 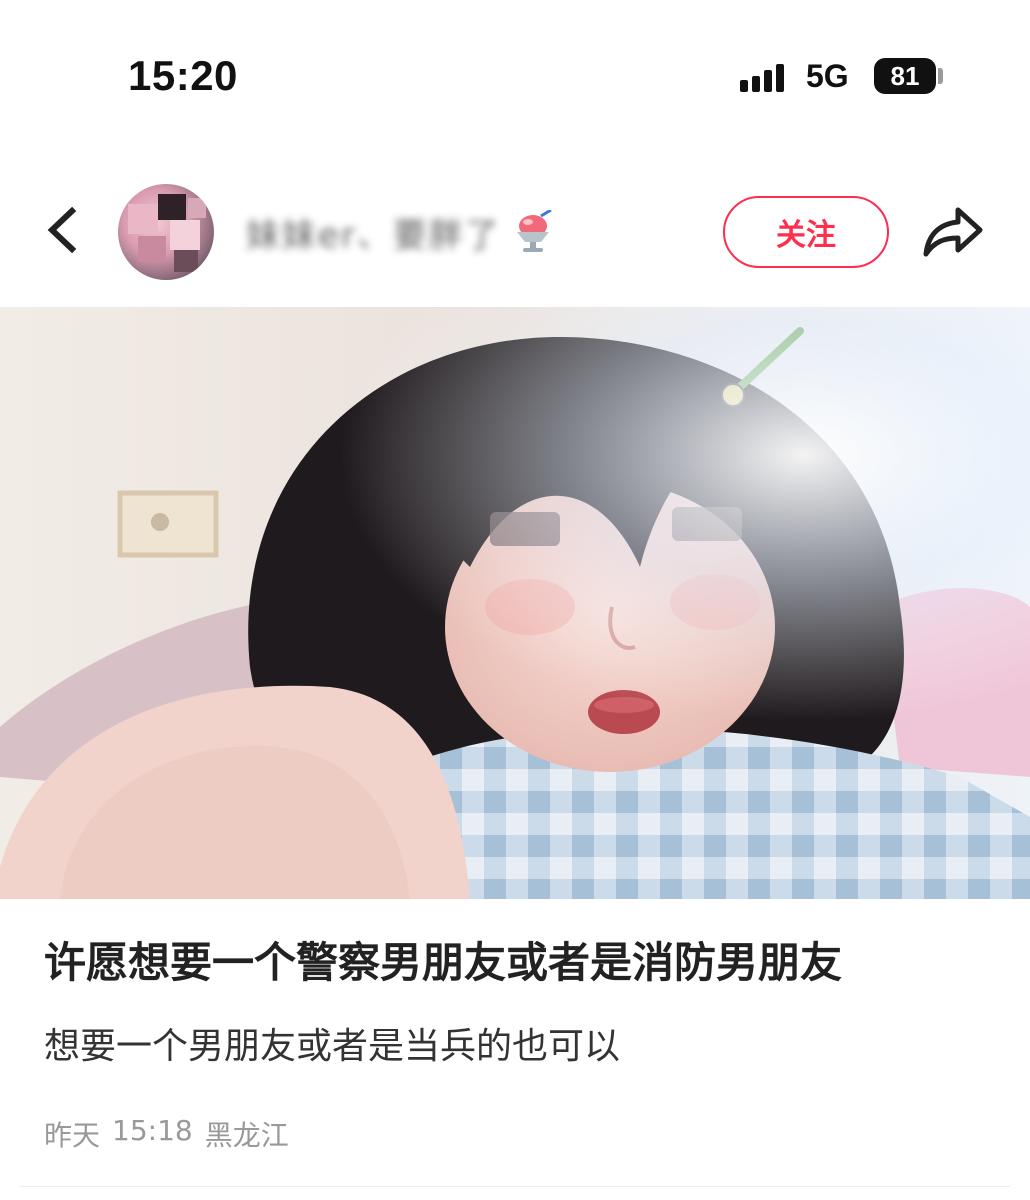 What do you see at coordinates (373, 232) in the screenshot?
I see `username: 妹妹er、要胖了` at bounding box center [373, 232].